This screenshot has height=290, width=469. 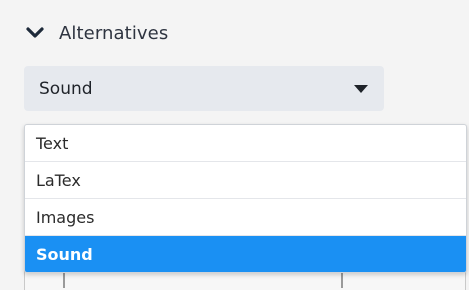 I want to click on option-images: Images, so click(x=245, y=217).